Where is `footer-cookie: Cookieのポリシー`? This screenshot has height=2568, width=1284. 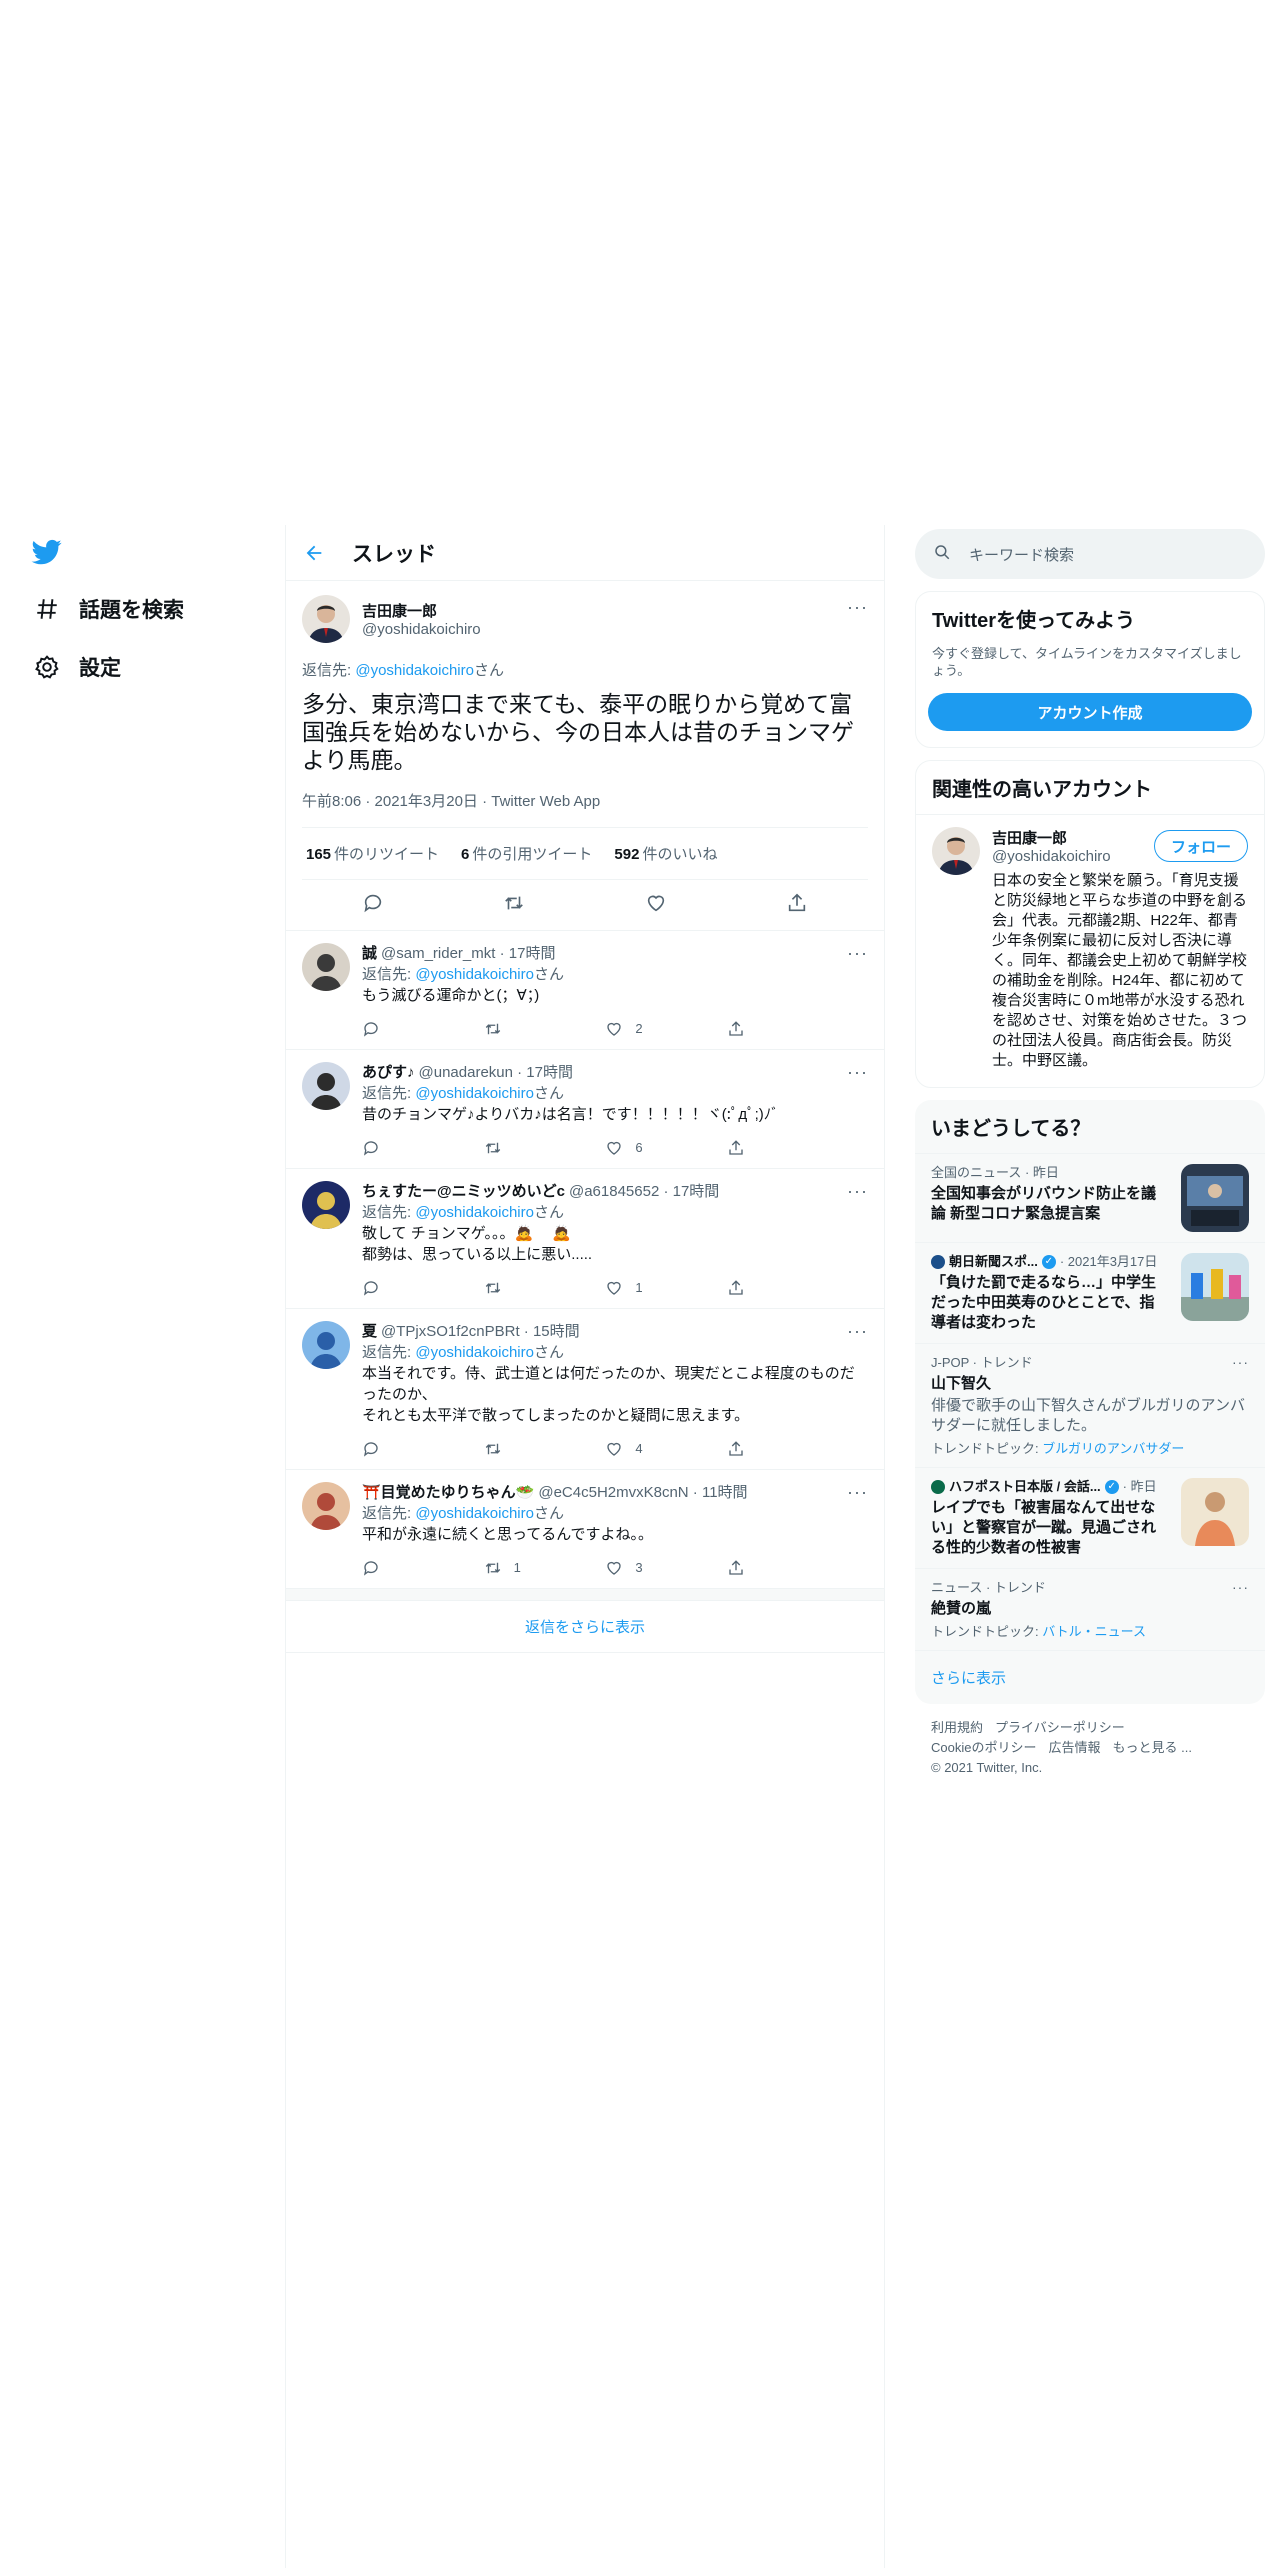 footer-cookie: Cookieのポリシー is located at coordinates (983, 1747).